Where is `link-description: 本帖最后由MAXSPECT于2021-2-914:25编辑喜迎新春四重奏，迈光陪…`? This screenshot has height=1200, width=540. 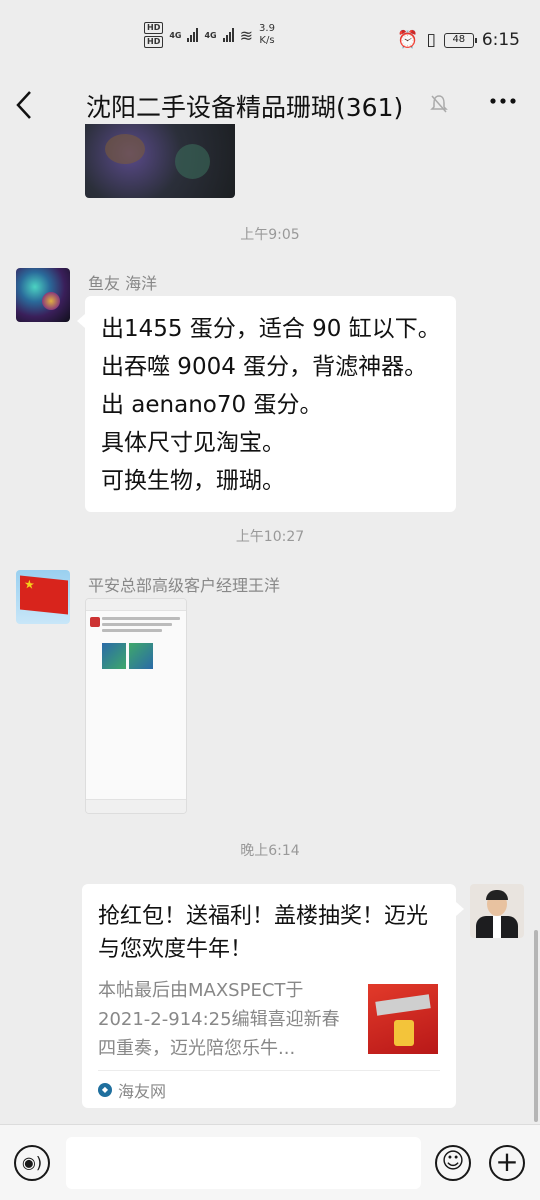
link-description: 本帖最后由MAXSPECT于2021-2-914:25编辑喜迎新春四重奏，迈光陪… is located at coordinates (219, 1019).